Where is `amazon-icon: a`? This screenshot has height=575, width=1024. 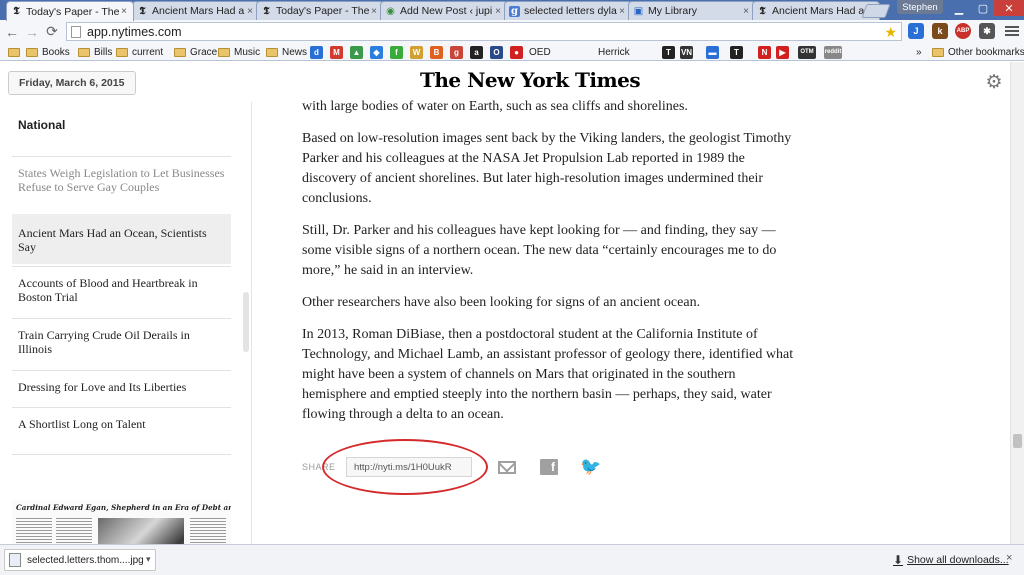
amazon-icon: a is located at coordinates (476, 52).